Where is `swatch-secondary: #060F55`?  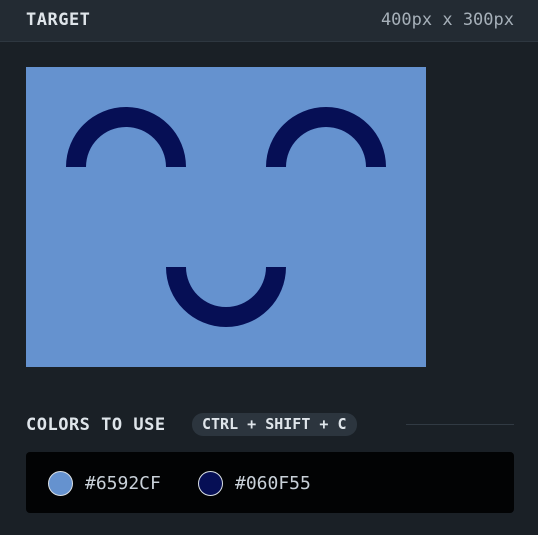 swatch-secondary: #060F55 is located at coordinates (254, 483).